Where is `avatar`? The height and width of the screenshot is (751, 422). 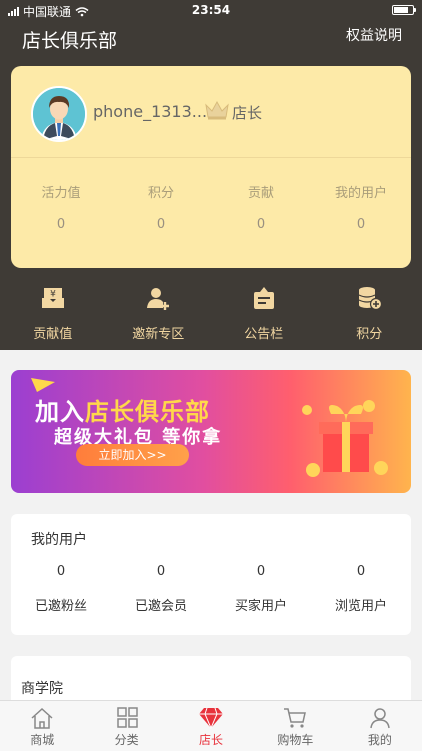
avatar is located at coordinates (59, 114).